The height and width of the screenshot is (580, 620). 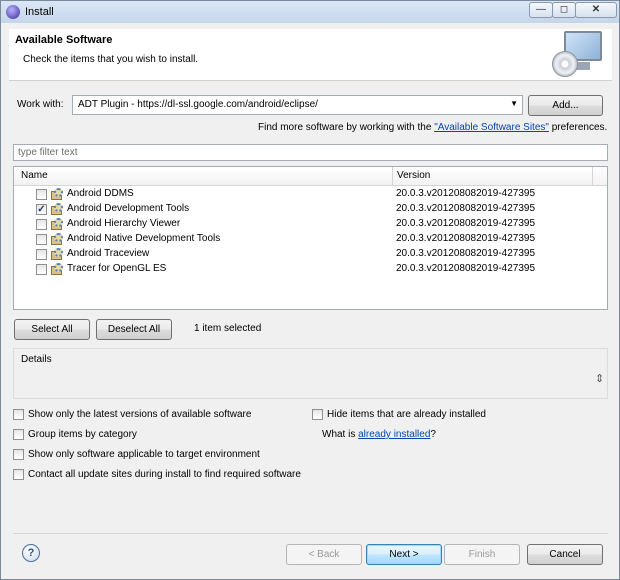 What do you see at coordinates (433, 434) in the screenshot?
I see `what-is-suffix: ?` at bounding box center [433, 434].